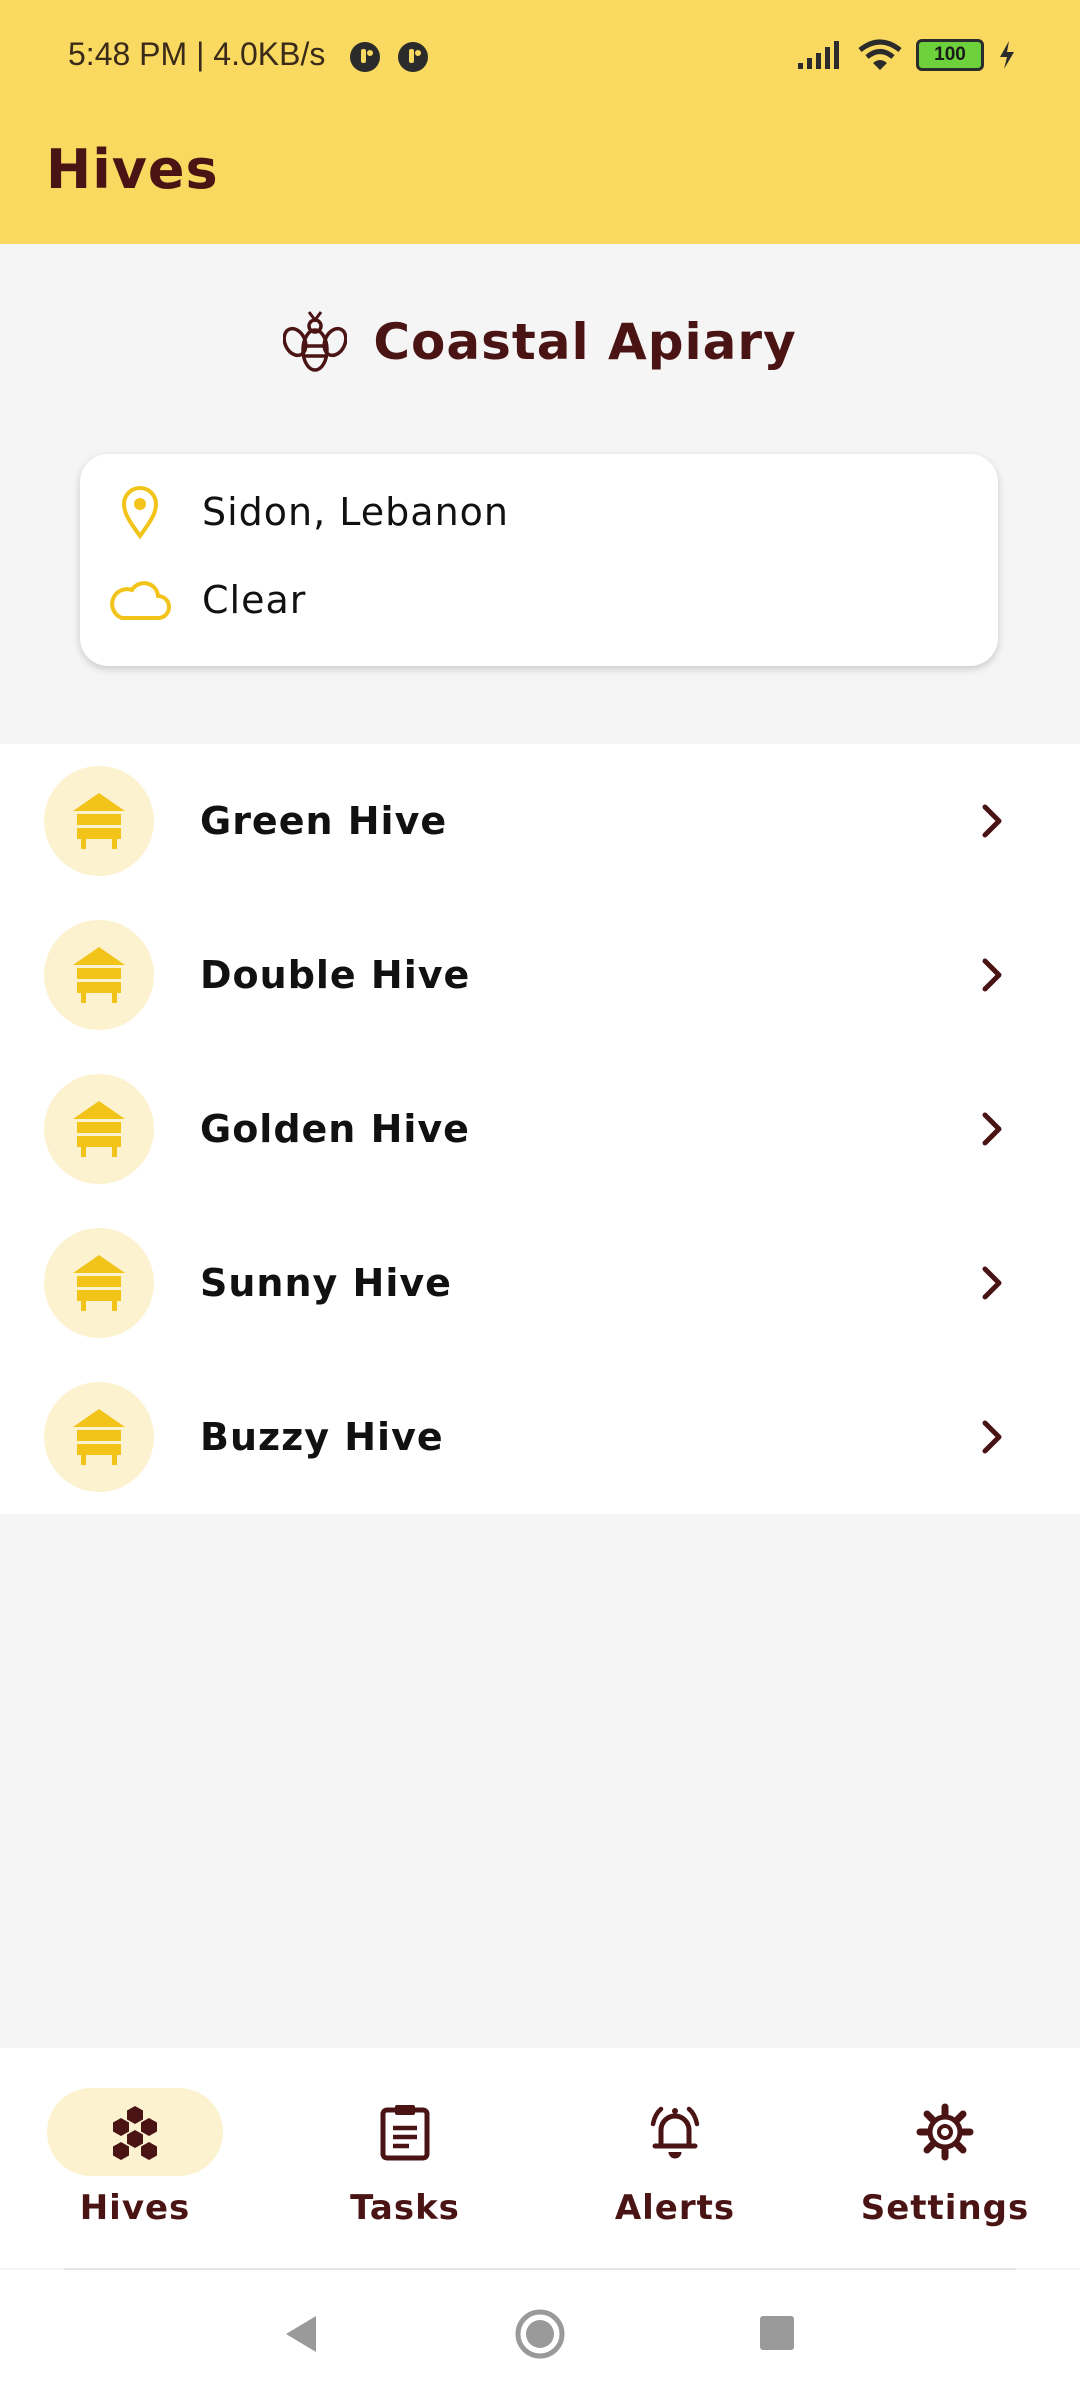  Describe the element at coordinates (140, 513) in the screenshot. I see `location-pin-icon` at that location.